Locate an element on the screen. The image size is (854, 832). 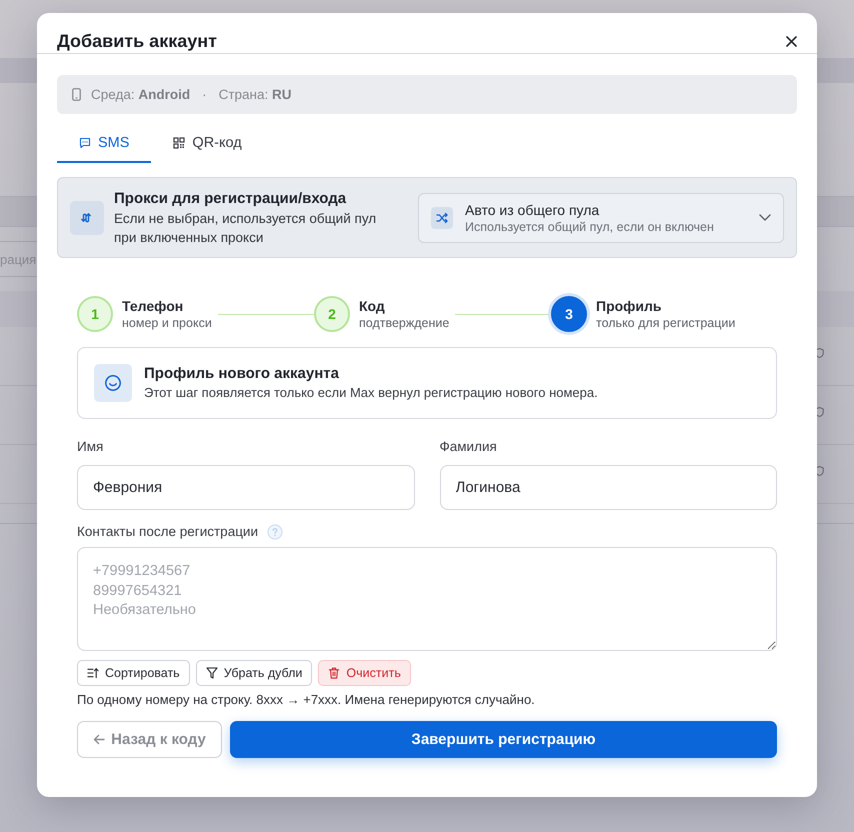
environment-info: Страна: RU is located at coordinates (255, 94).